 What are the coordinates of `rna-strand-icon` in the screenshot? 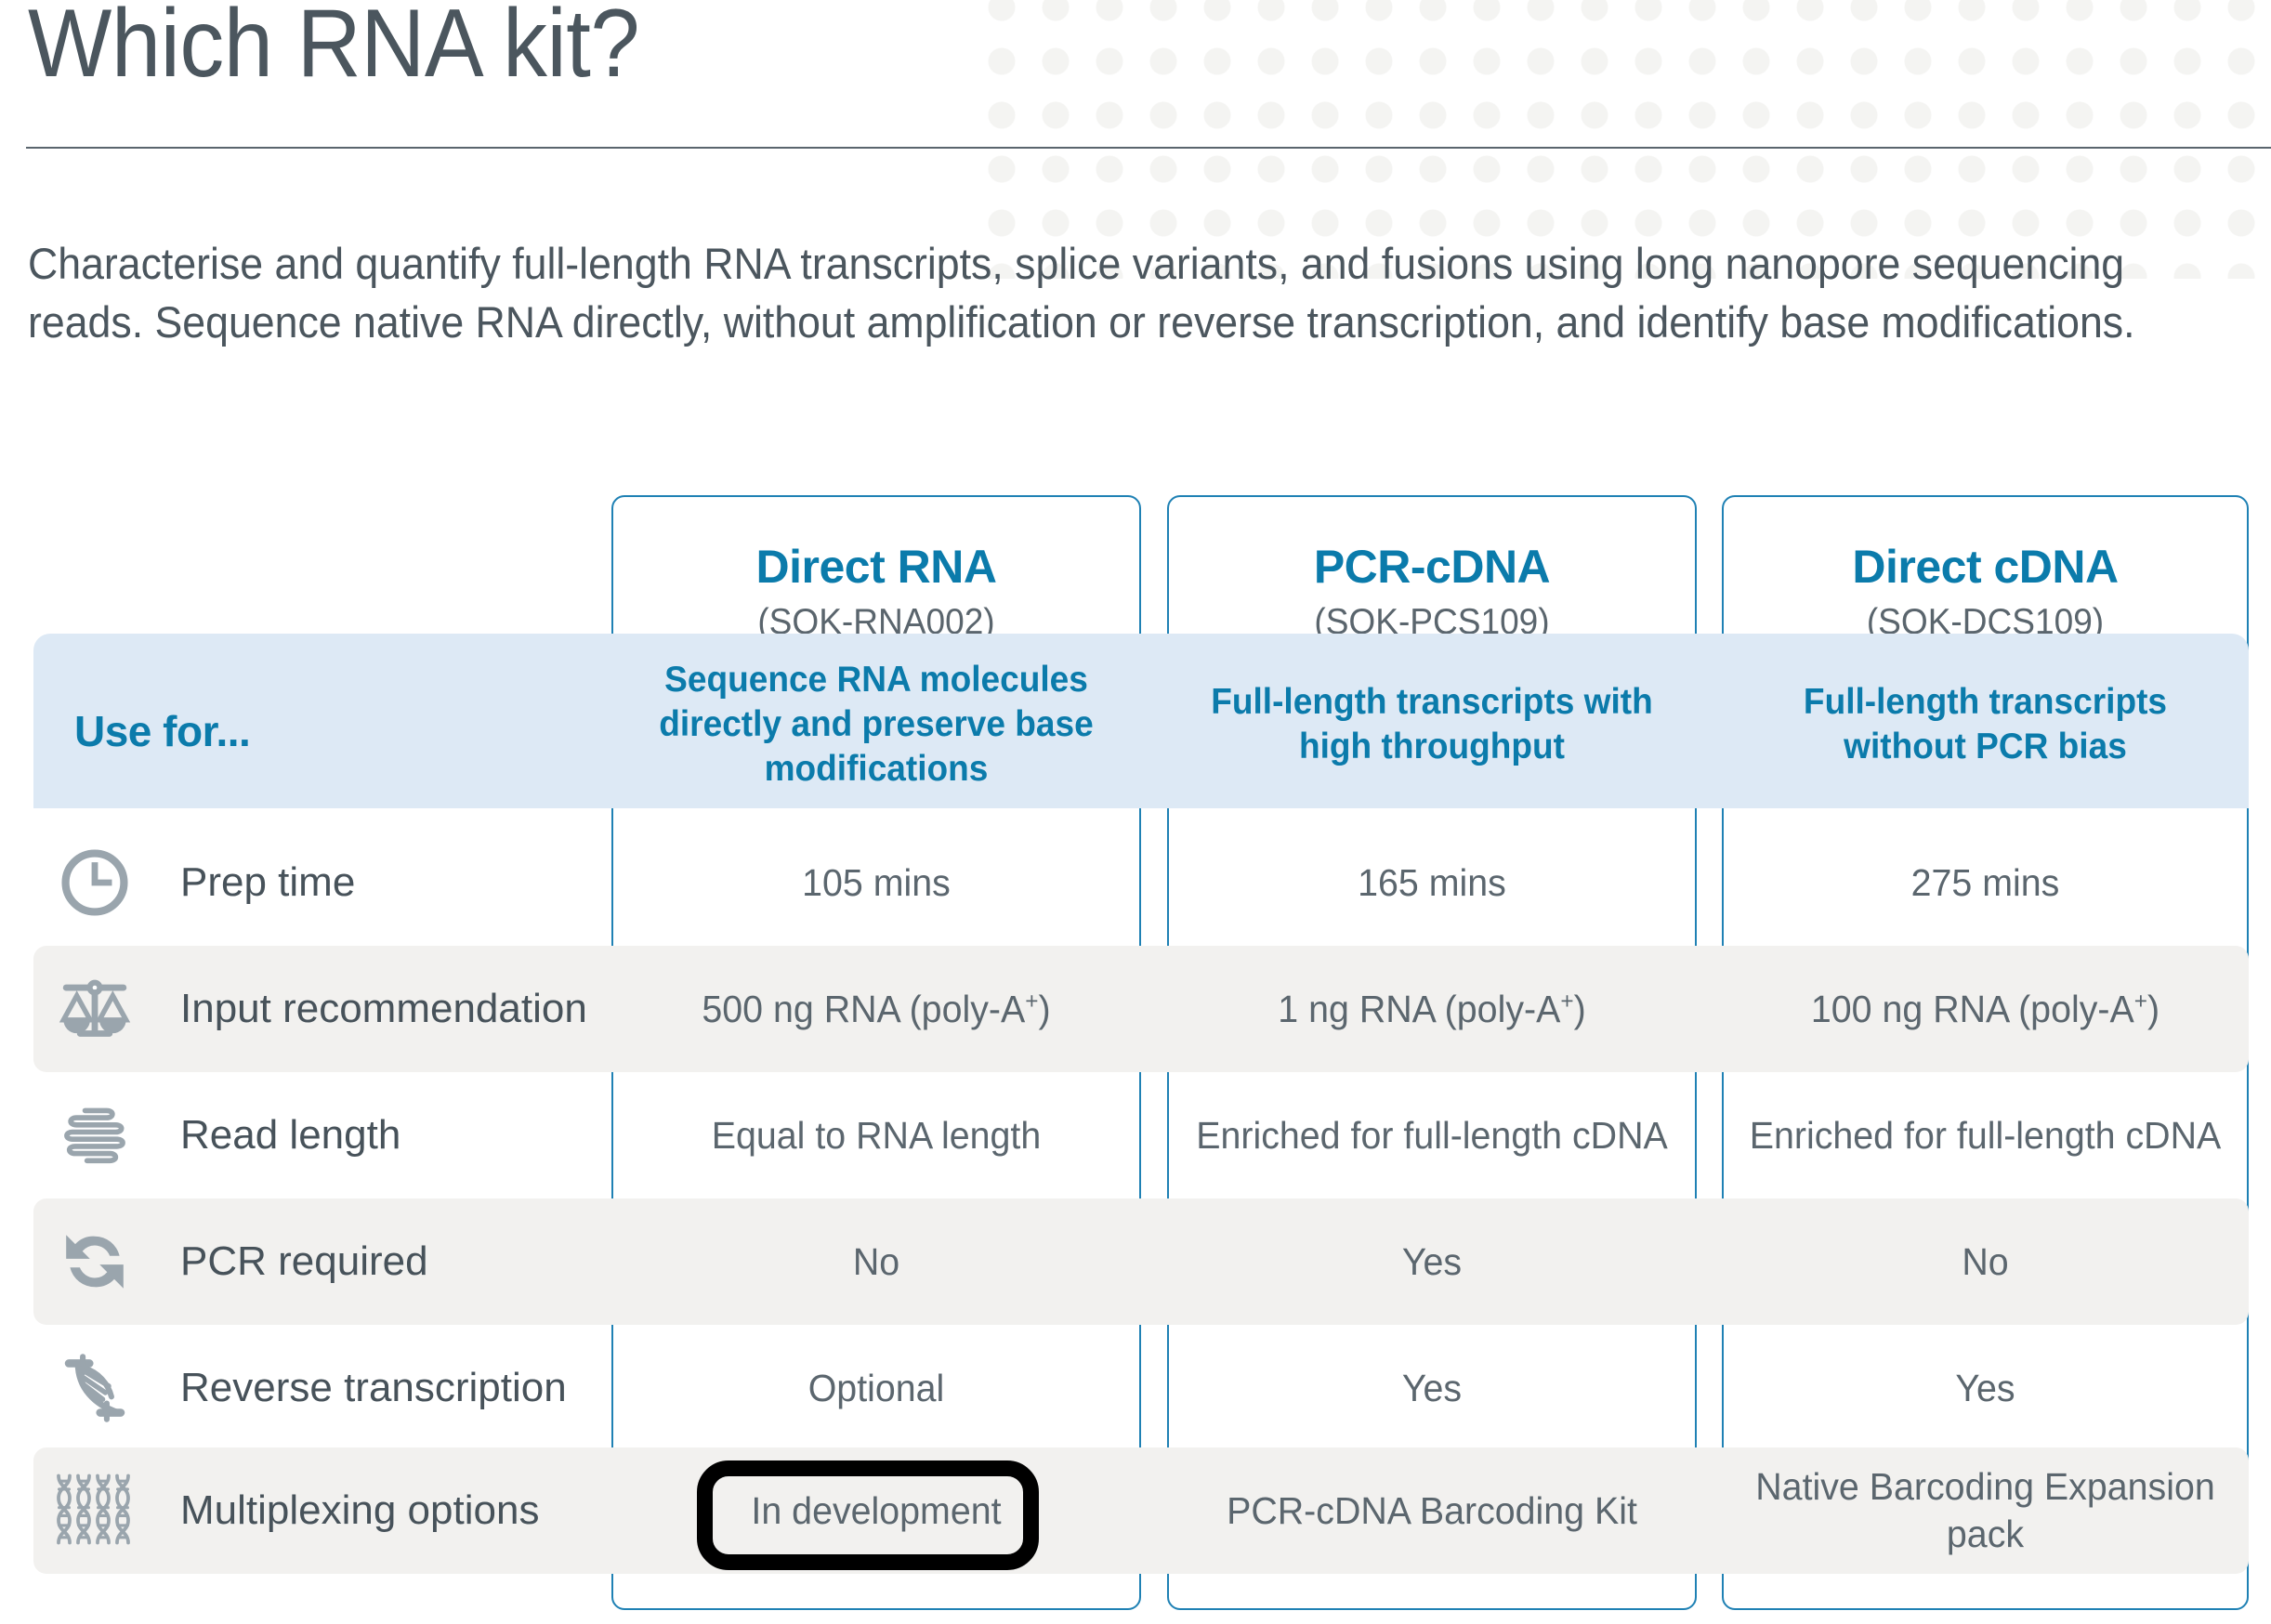 It's located at (94, 1135).